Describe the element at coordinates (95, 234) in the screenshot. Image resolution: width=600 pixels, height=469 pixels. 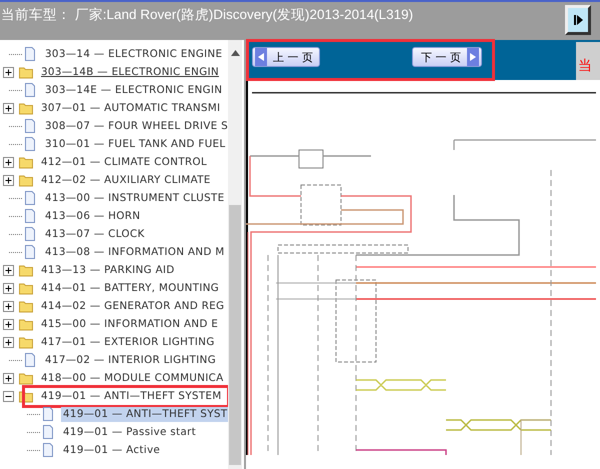
I see `tree-item: 413—07 — CLOCK` at that location.